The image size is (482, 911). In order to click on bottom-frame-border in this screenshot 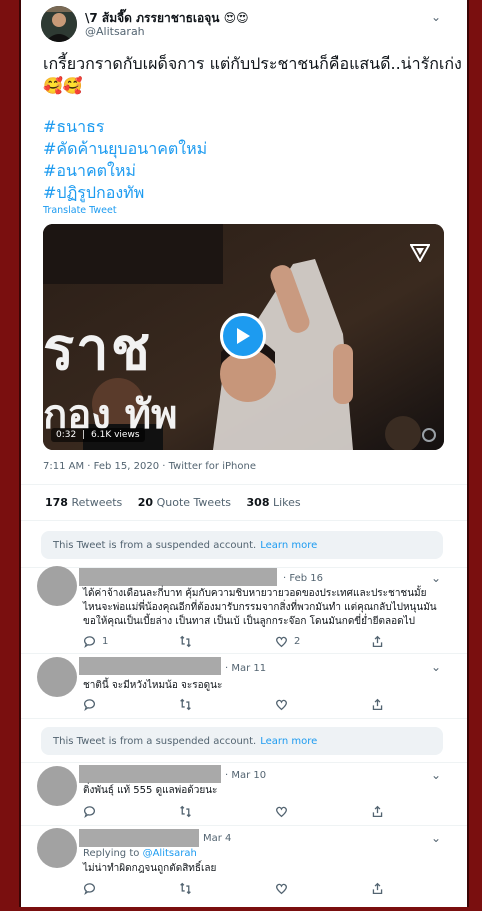, I will do `click(241, 909)`.